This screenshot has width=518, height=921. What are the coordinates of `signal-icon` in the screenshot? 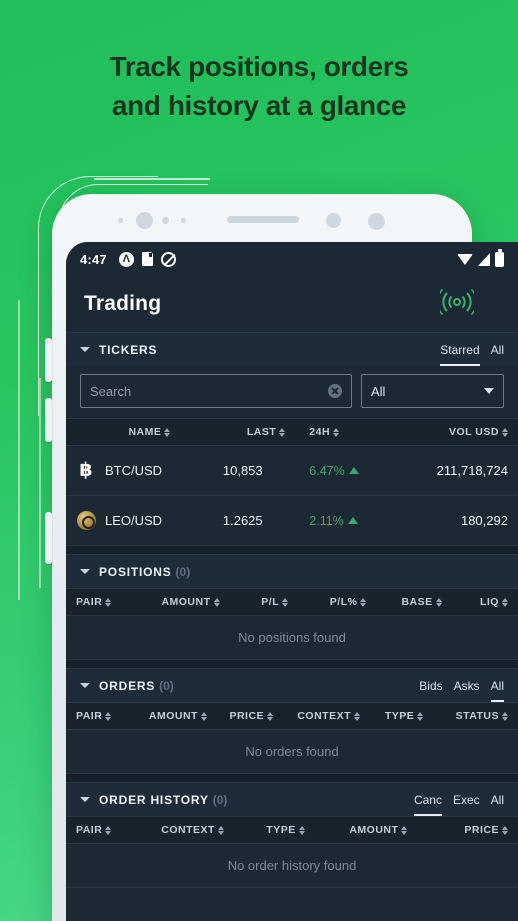 It's located at (484, 259).